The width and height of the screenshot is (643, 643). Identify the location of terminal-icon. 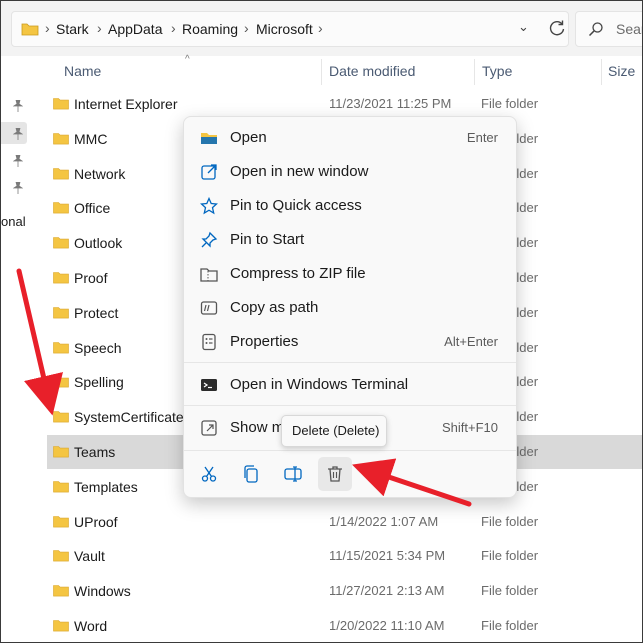
(209, 385).